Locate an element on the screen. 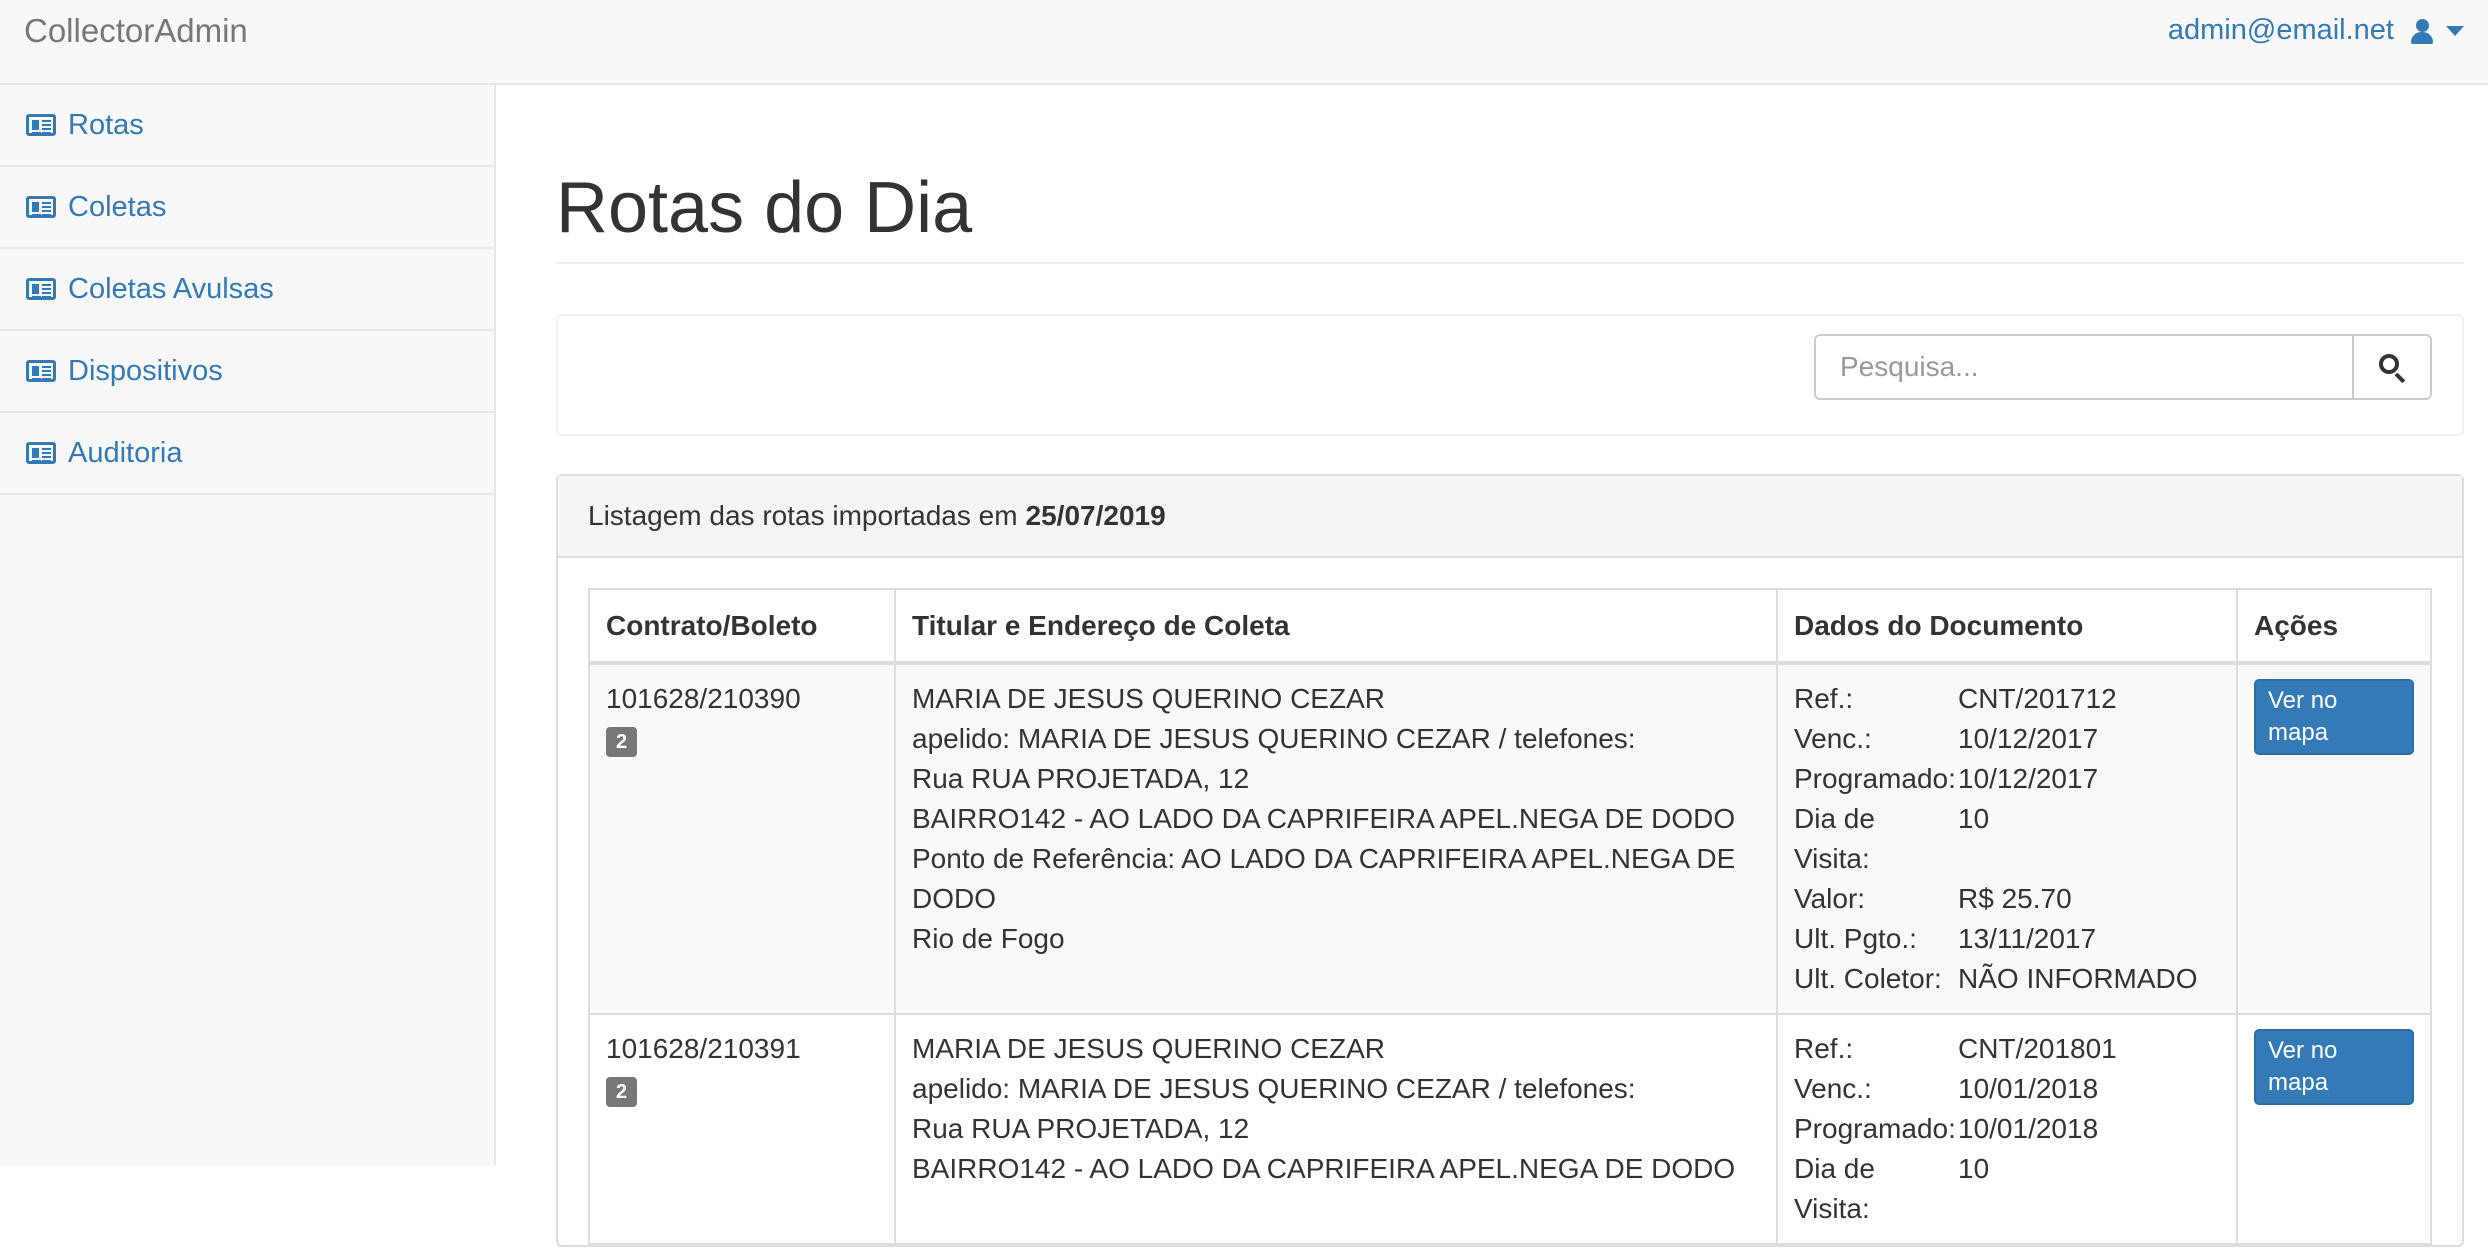 This screenshot has width=2488, height=1247. titular-cidade: Rio de Fogo is located at coordinates (988, 939).